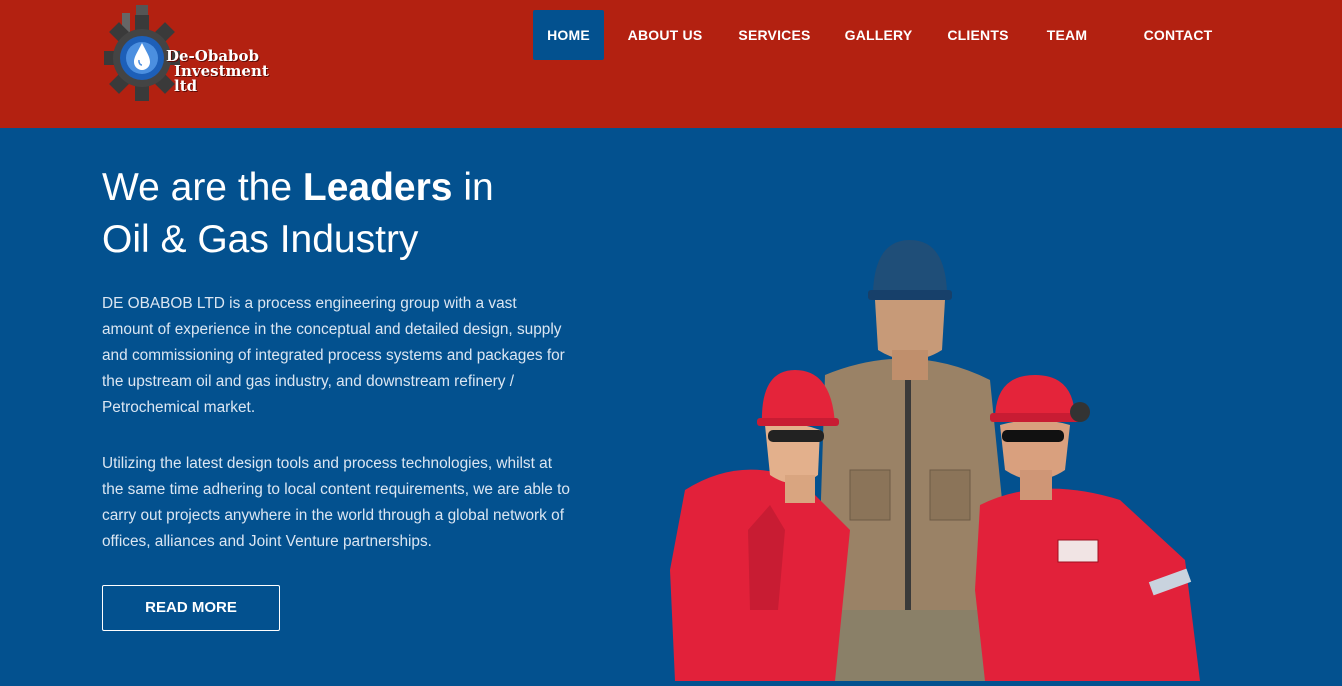 The height and width of the screenshot is (686, 1342). I want to click on logo-wordmark: De-Obabob Investment ltd, so click(226, 71).